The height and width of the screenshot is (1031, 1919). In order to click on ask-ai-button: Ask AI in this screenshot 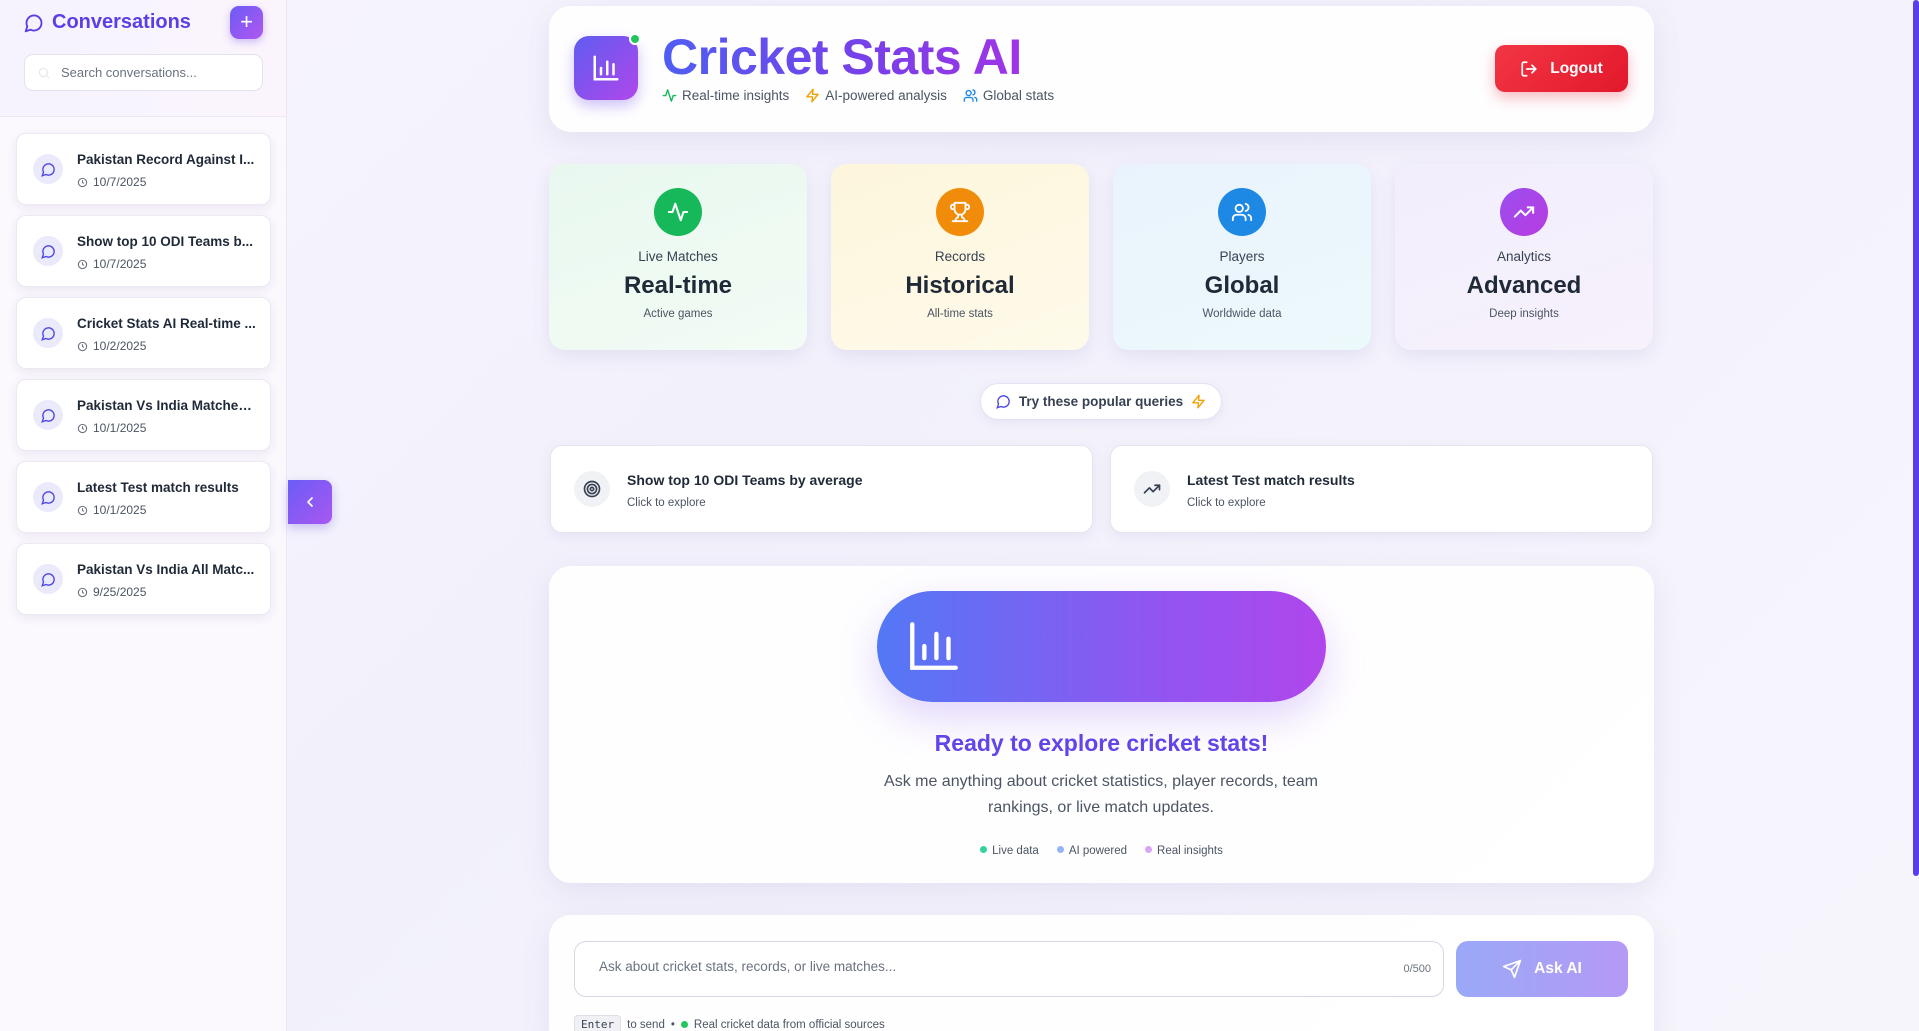, I will do `click(1542, 969)`.